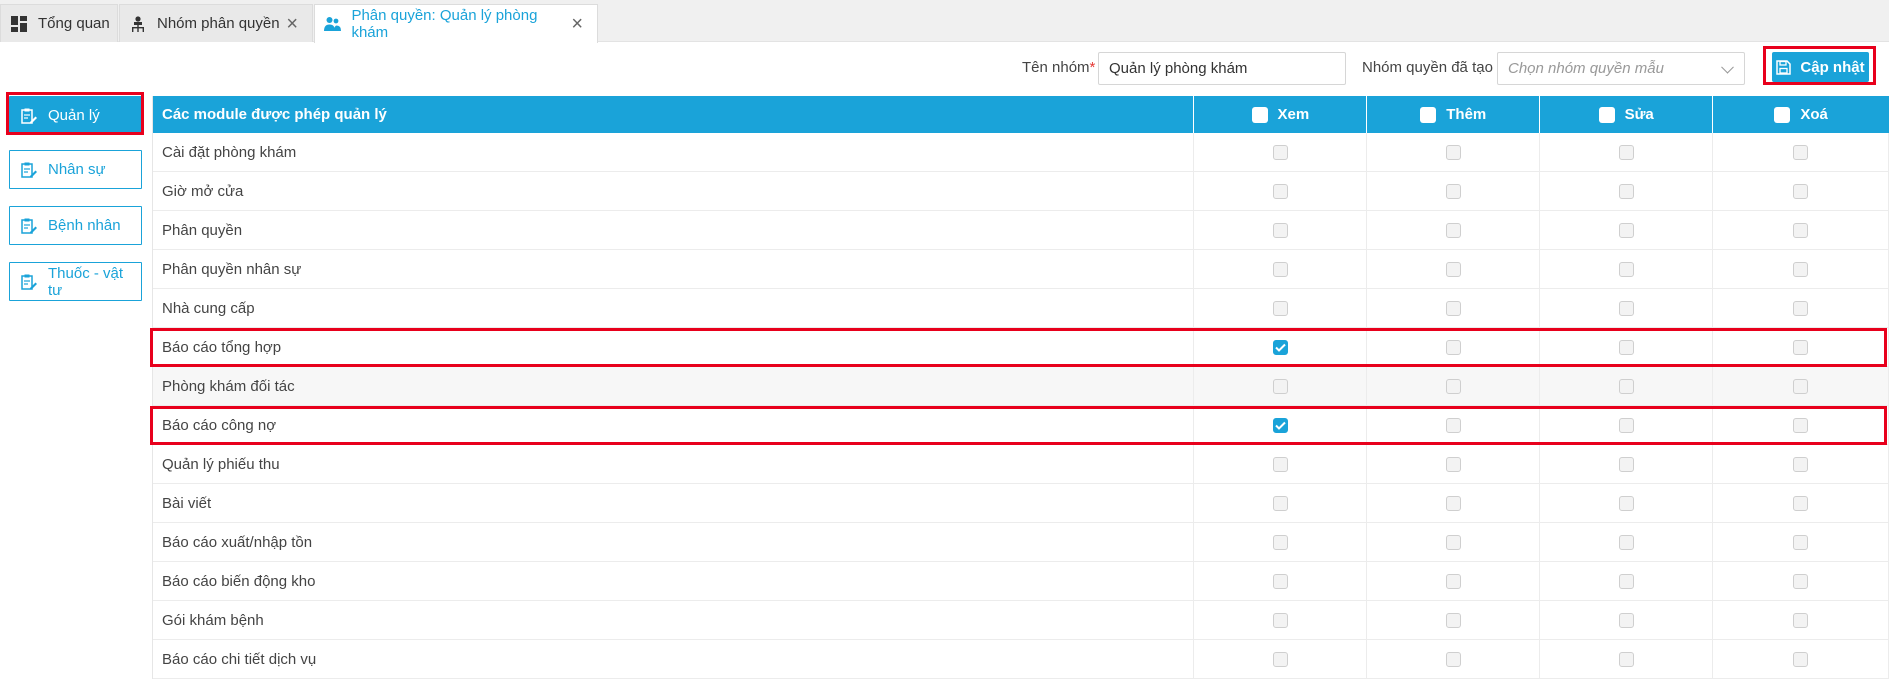  I want to click on select-all-delete-checkbox, so click(1782, 114).